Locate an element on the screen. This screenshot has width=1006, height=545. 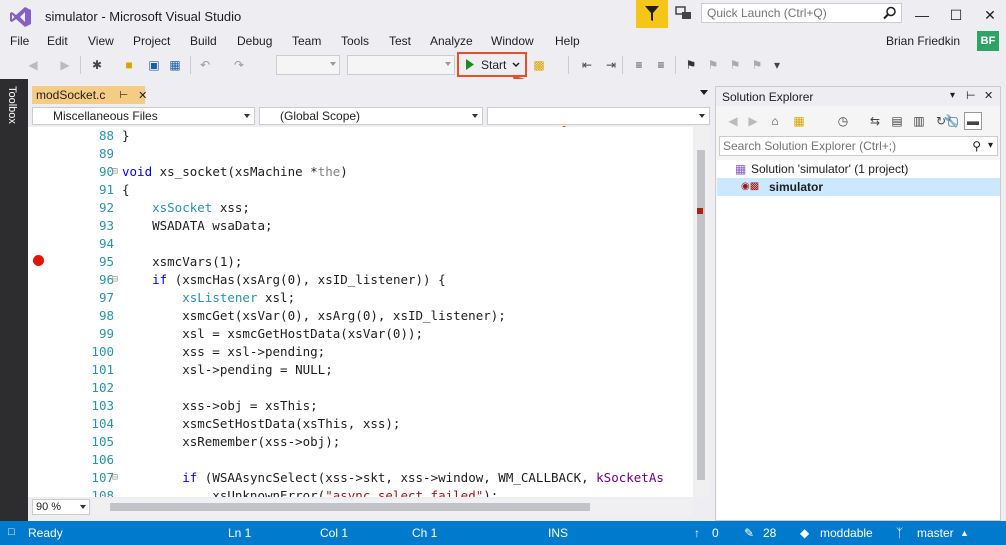
project-dropdown: Miscellaneous Files is located at coordinates (143, 116).